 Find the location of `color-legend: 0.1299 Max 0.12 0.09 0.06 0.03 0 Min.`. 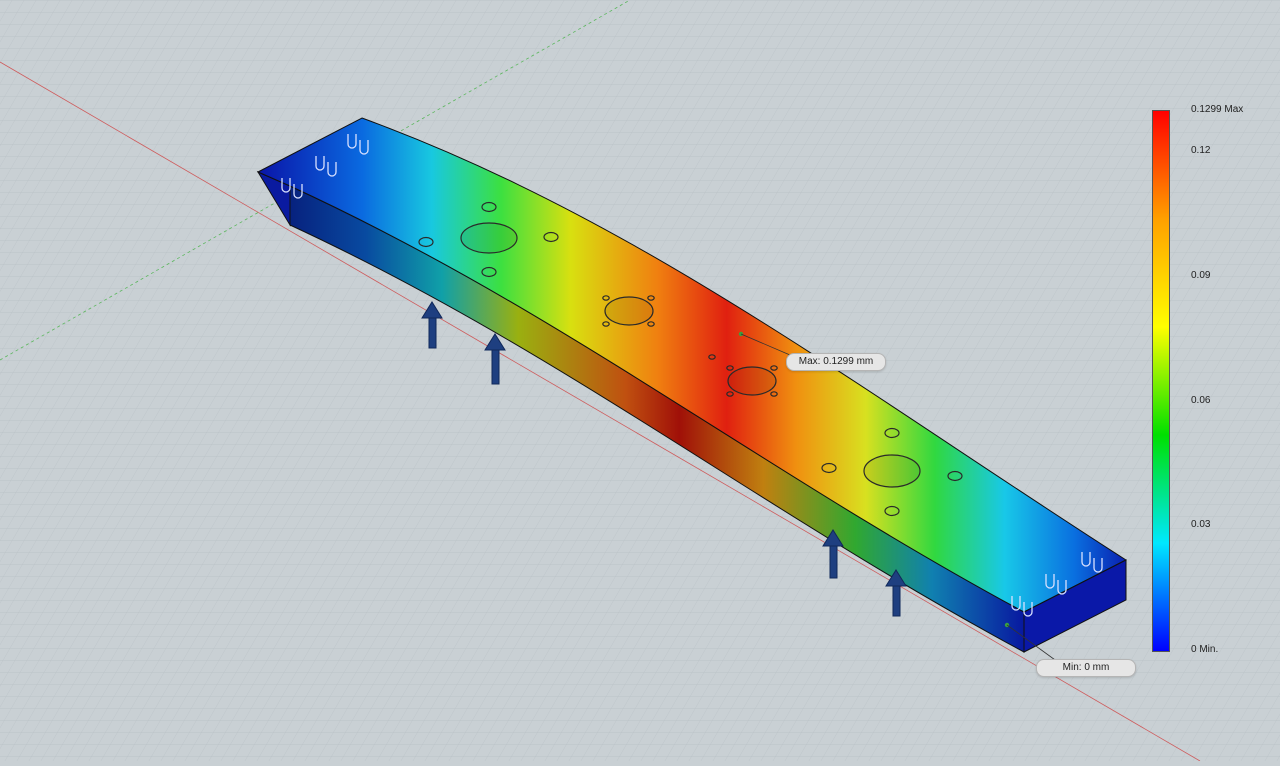

color-legend: 0.1299 Max 0.12 0.09 0.06 0.03 0 Min. is located at coordinates (1210, 379).